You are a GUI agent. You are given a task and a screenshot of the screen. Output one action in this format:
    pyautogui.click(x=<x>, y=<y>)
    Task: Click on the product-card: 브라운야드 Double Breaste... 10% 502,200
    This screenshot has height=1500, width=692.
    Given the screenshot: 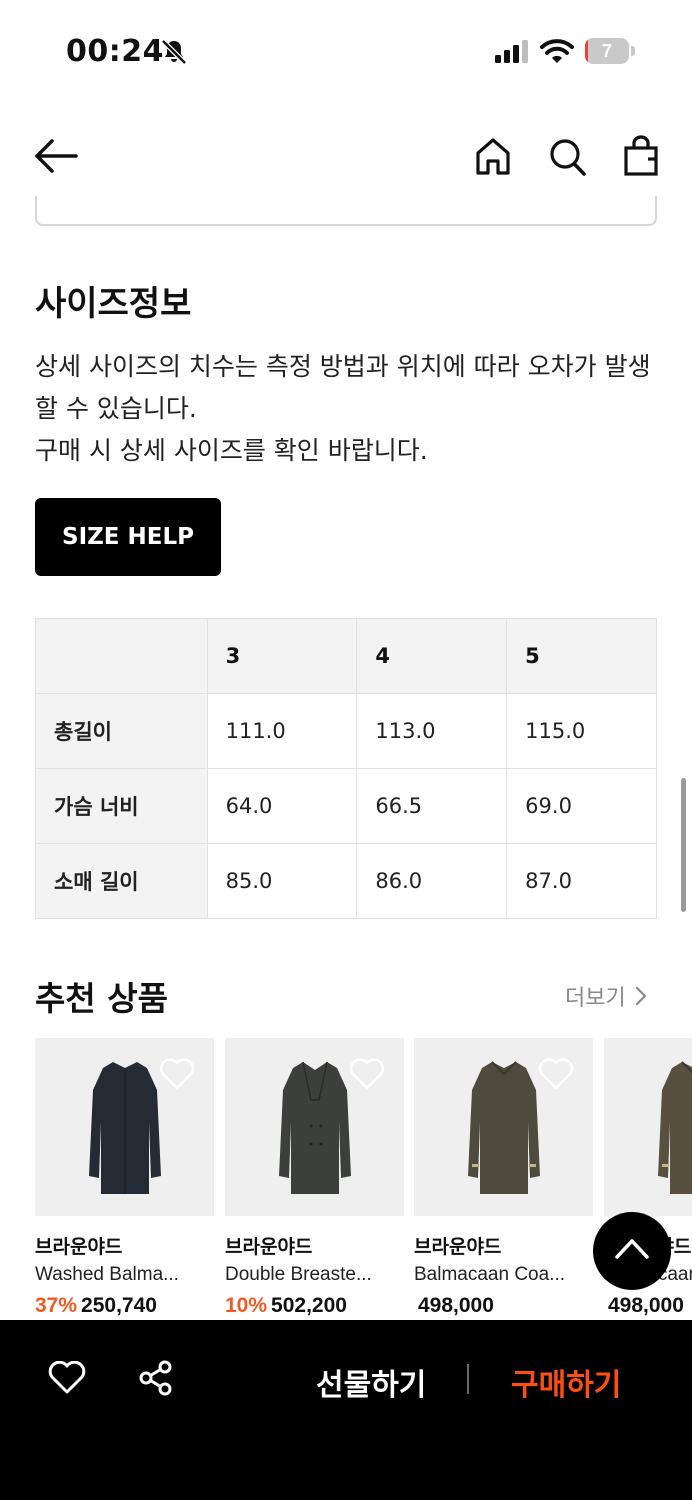 What is the action you would take?
    pyautogui.click(x=314, y=1183)
    